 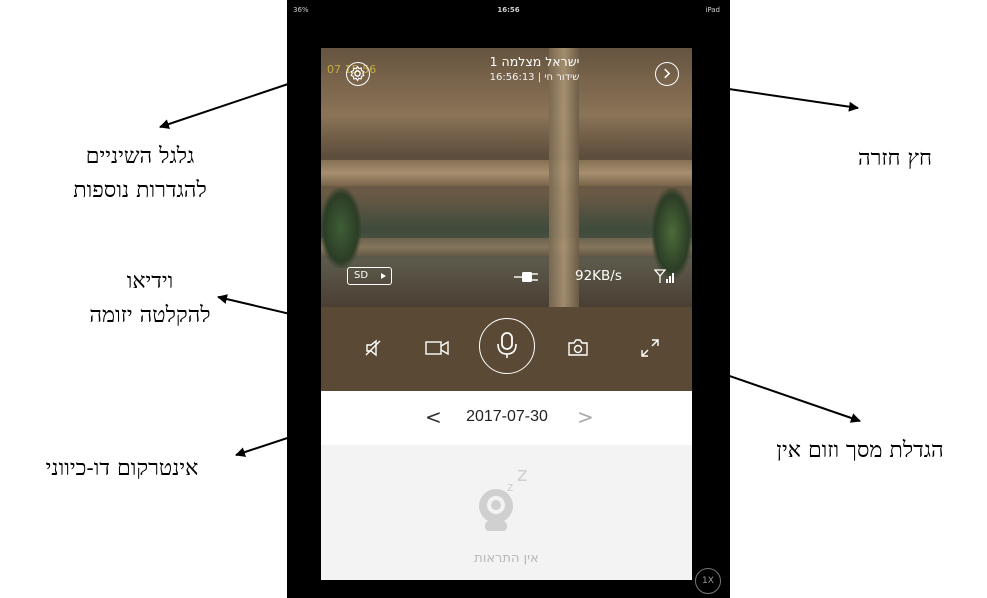 What do you see at coordinates (650, 348) in the screenshot?
I see `fullscreen-expand-icon` at bounding box center [650, 348].